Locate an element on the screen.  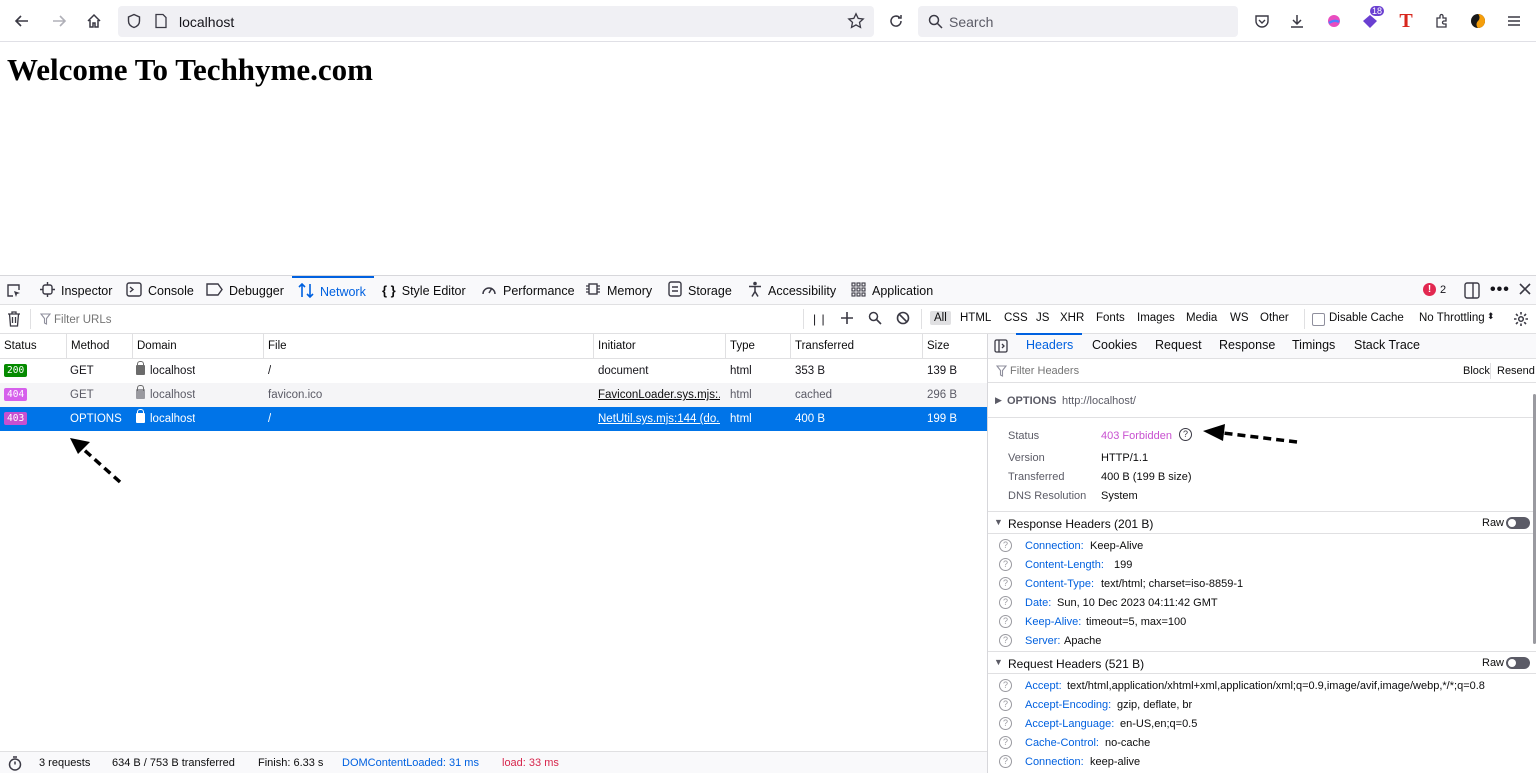
tab-request: Request is located at coordinates (1178, 345).